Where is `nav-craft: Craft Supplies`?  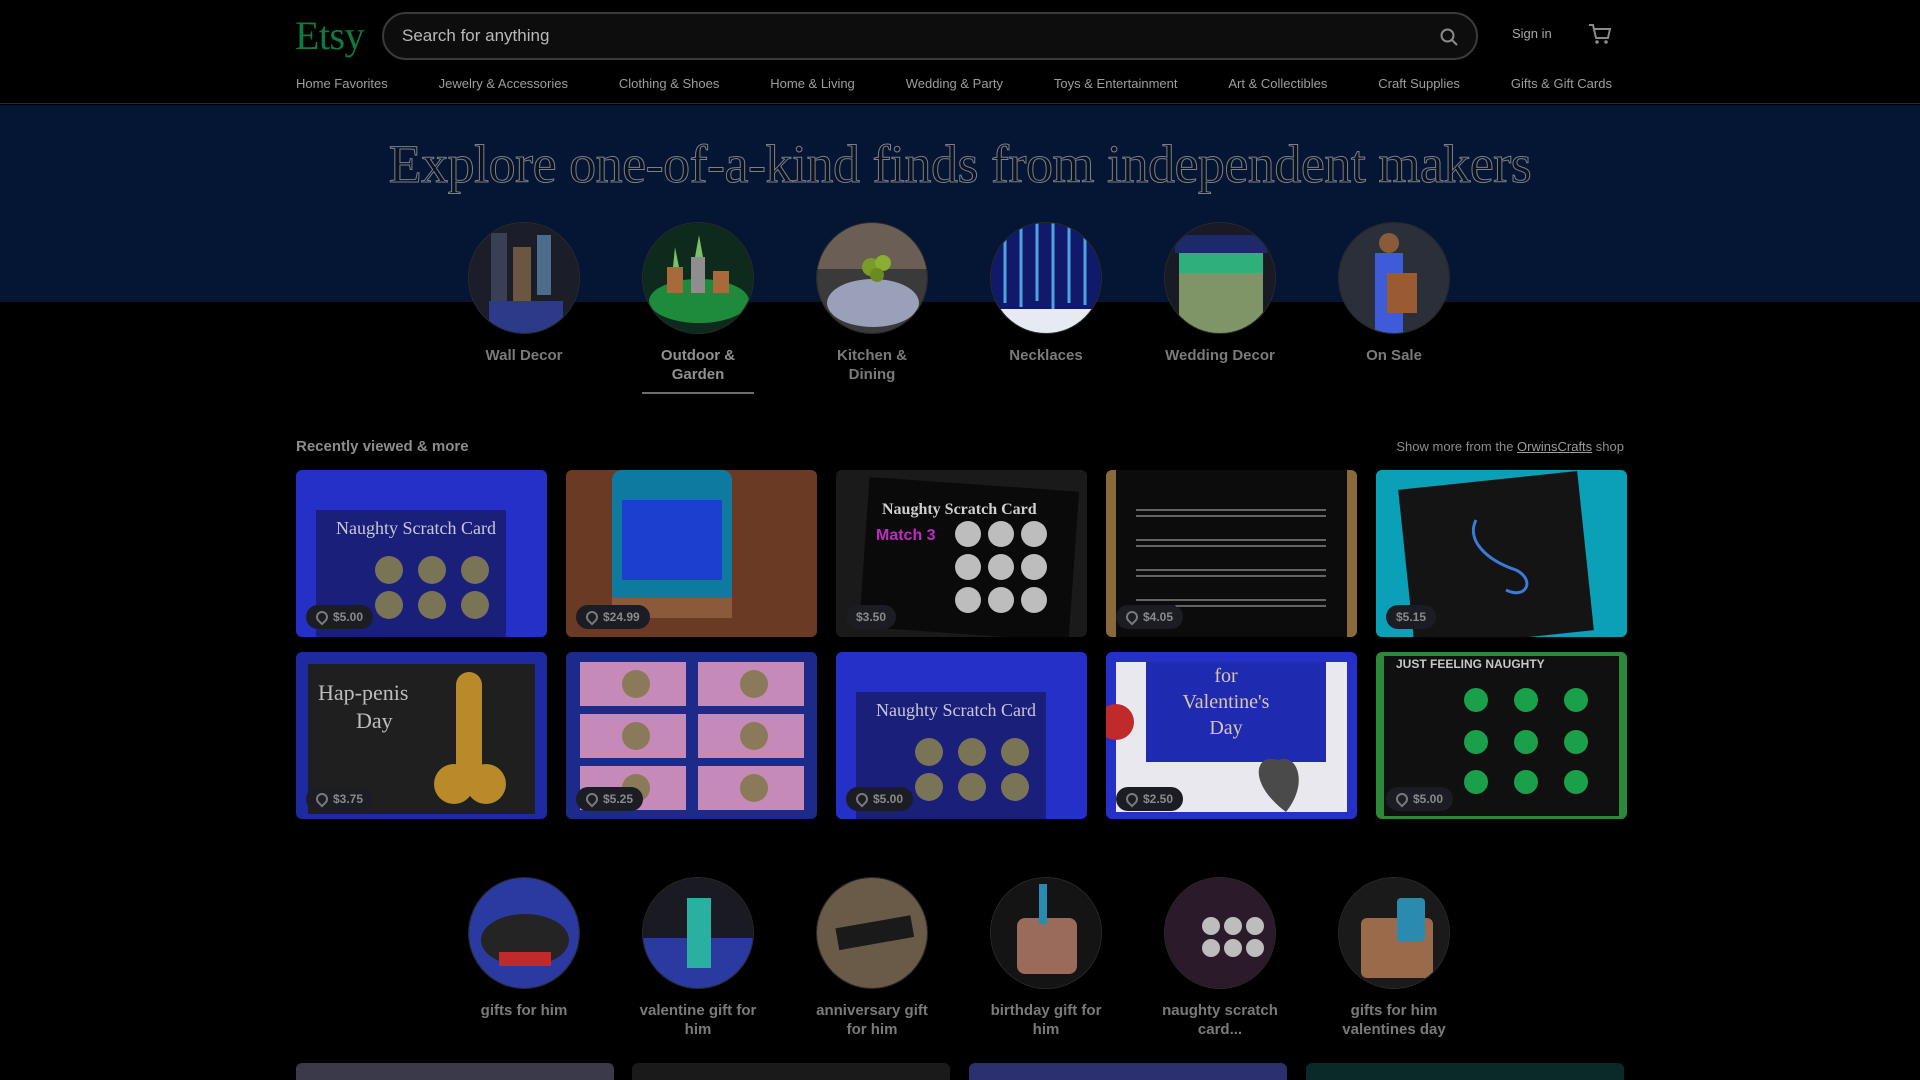 nav-craft: Craft Supplies is located at coordinates (1419, 83).